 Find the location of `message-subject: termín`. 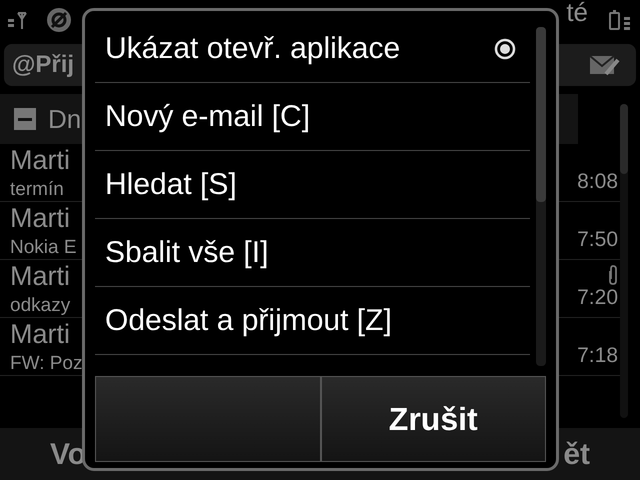

message-subject: termín is located at coordinates (37, 190).